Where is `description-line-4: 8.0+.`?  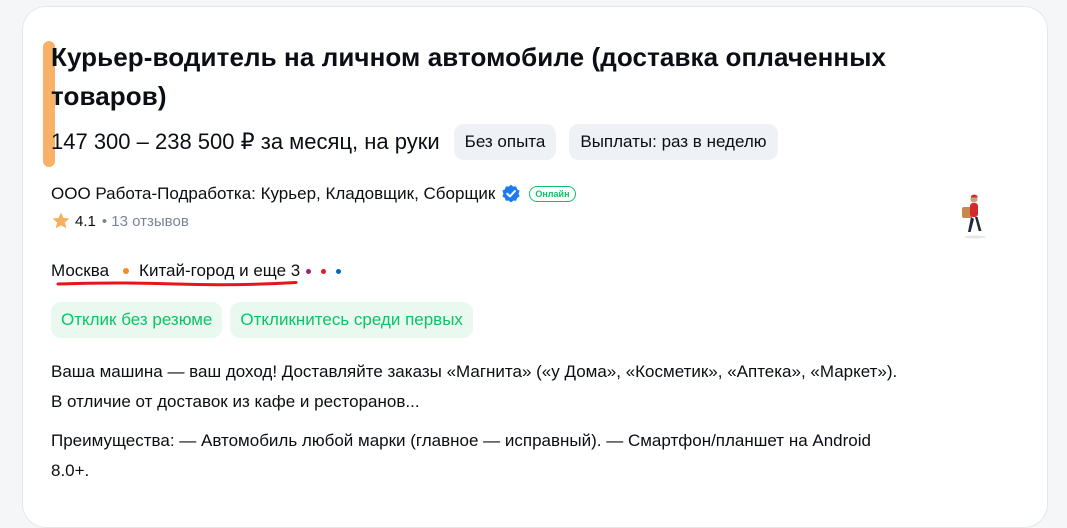
description-line-4: 8.0+. is located at coordinates (70, 470).